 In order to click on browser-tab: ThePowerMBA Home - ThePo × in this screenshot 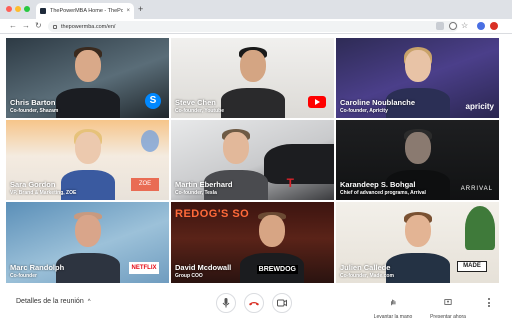, I will do `click(85, 11)`.